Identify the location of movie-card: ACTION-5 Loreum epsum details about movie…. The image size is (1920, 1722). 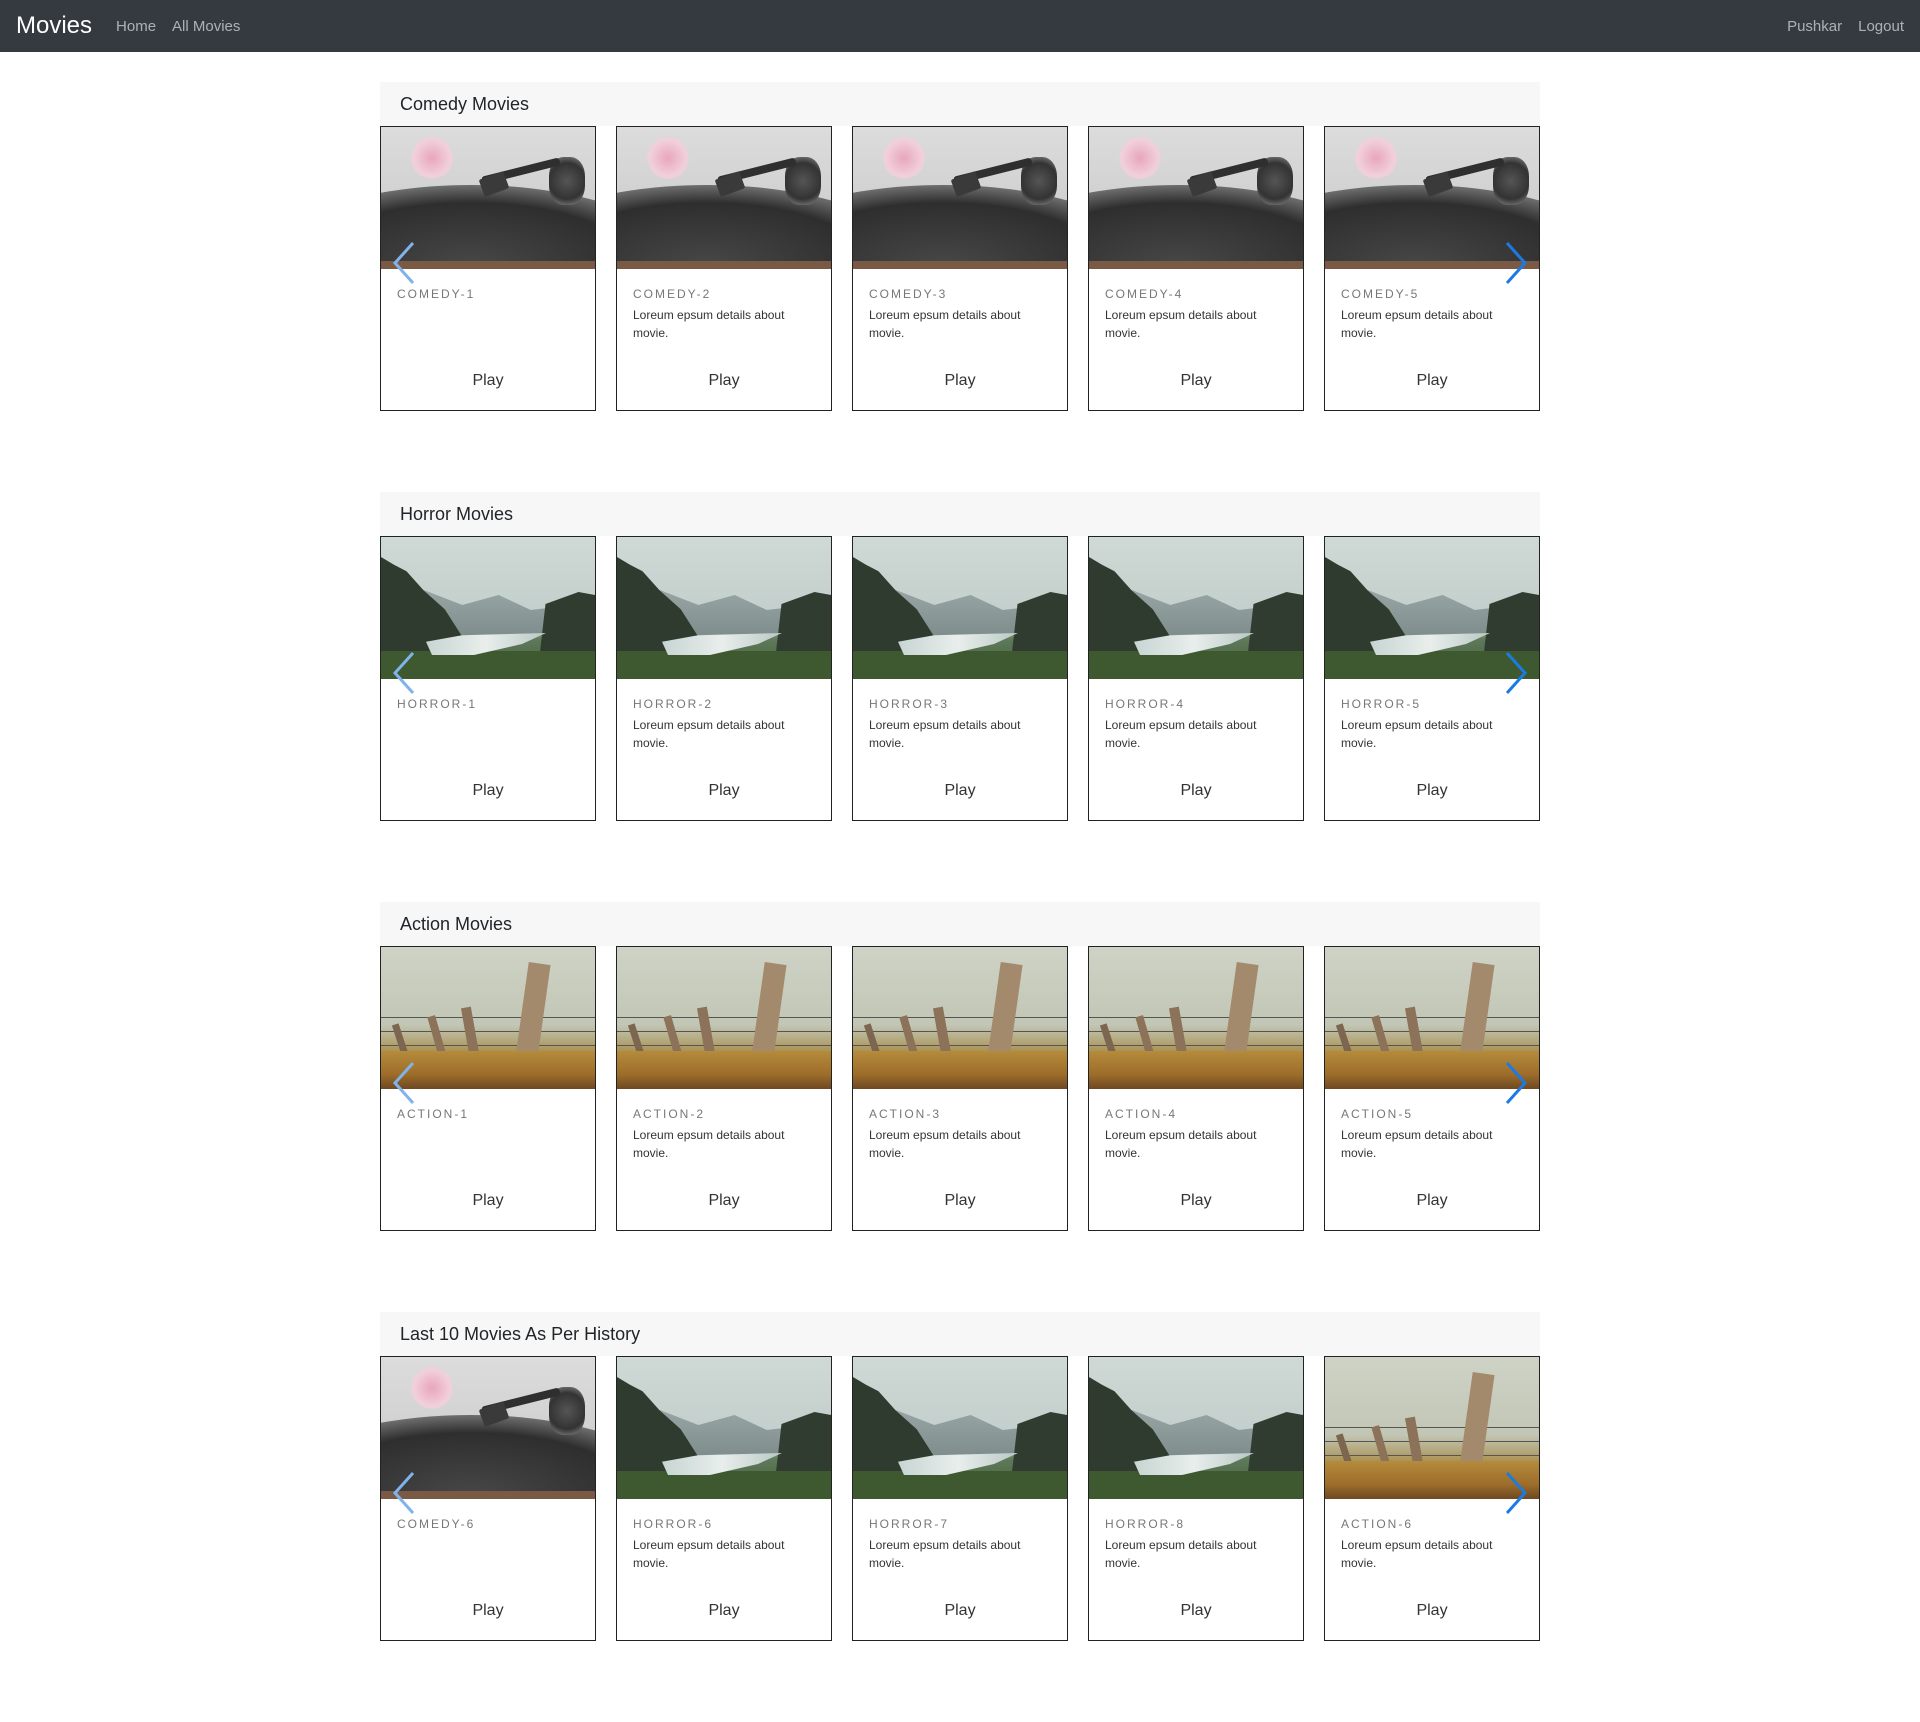
(1432, 1088).